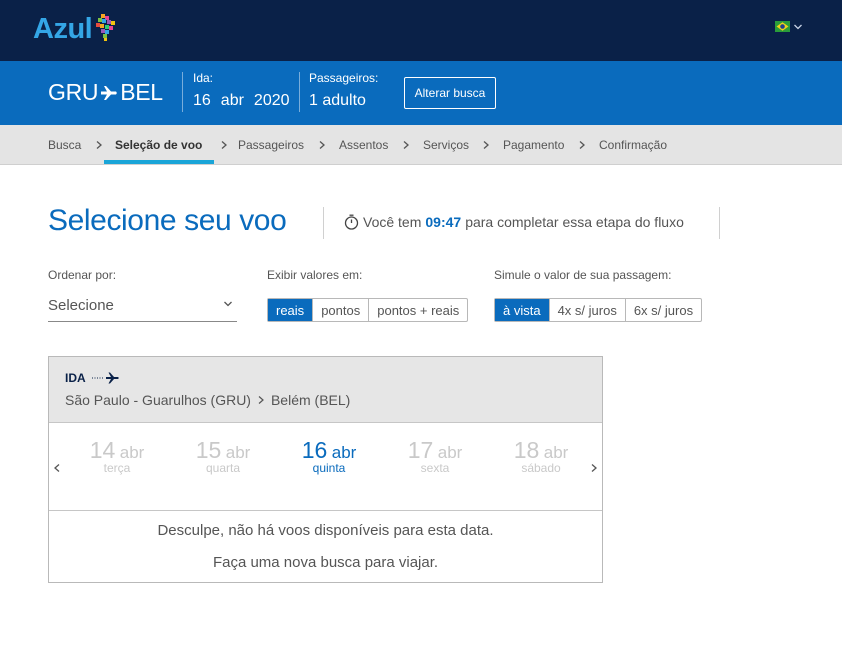 The height and width of the screenshot is (660, 842). I want to click on passengers-label: Passageiros:, so click(344, 78).